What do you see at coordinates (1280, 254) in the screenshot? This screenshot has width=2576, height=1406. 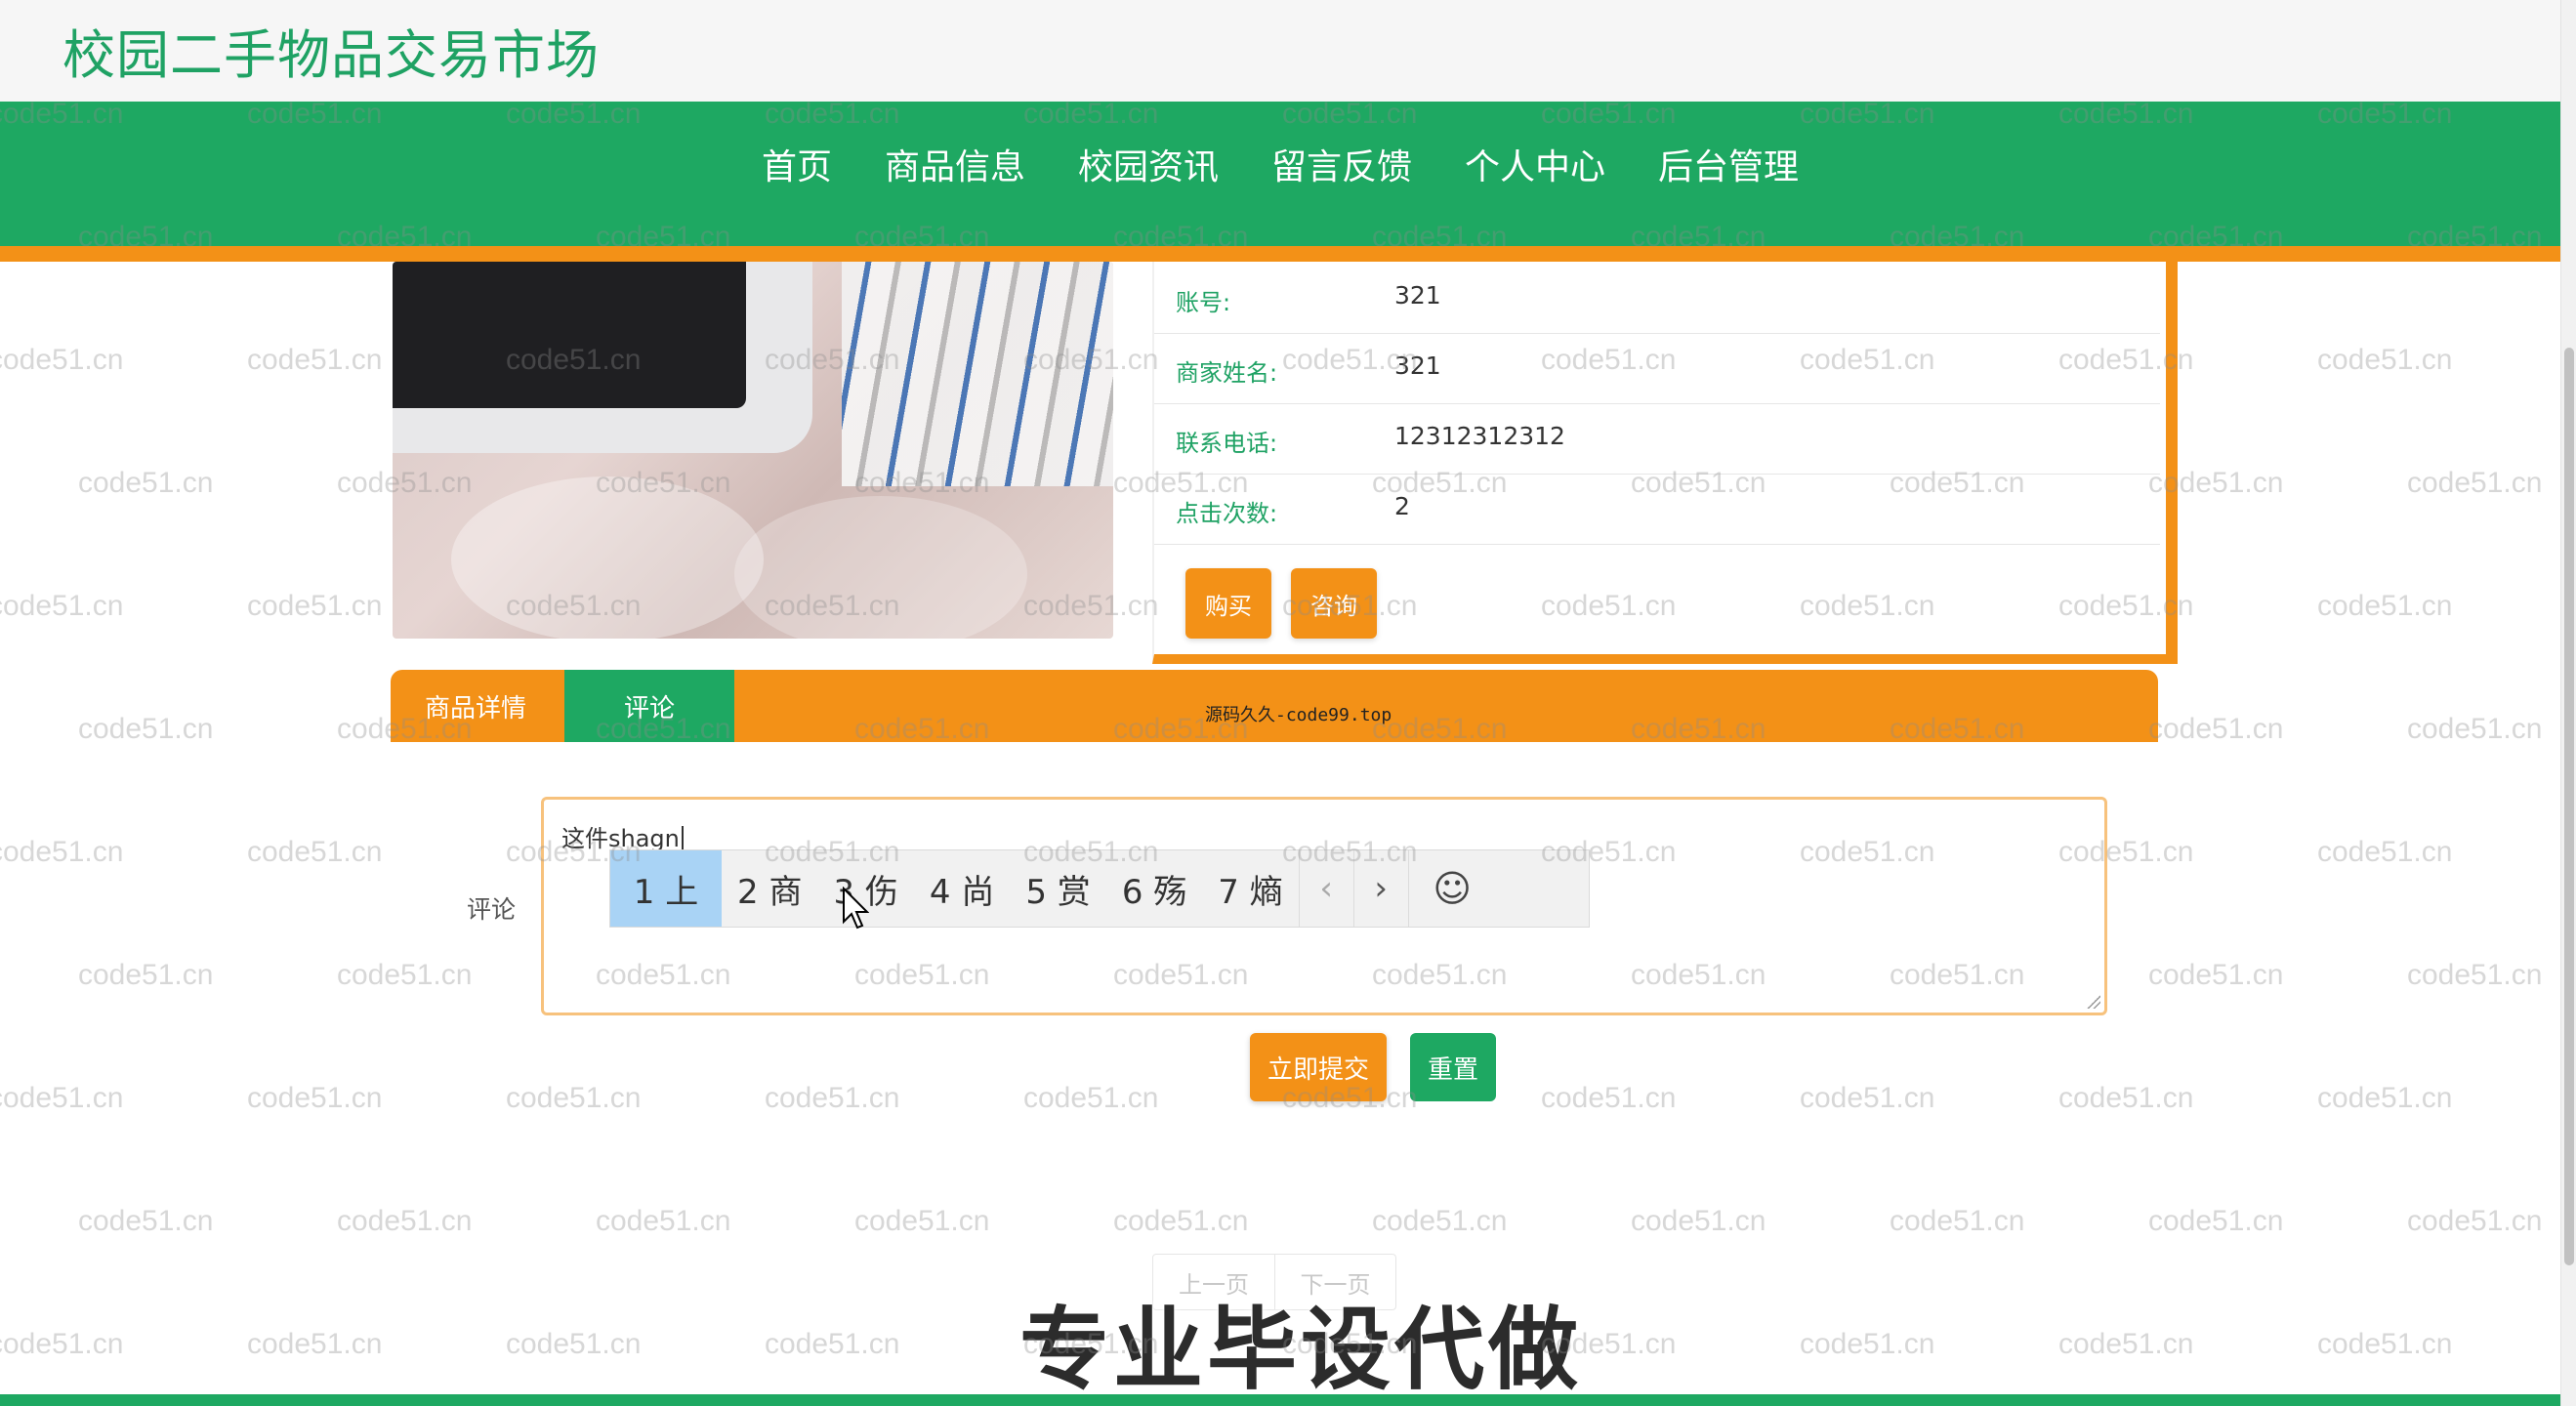 I see `navbar-accent-stripe` at bounding box center [1280, 254].